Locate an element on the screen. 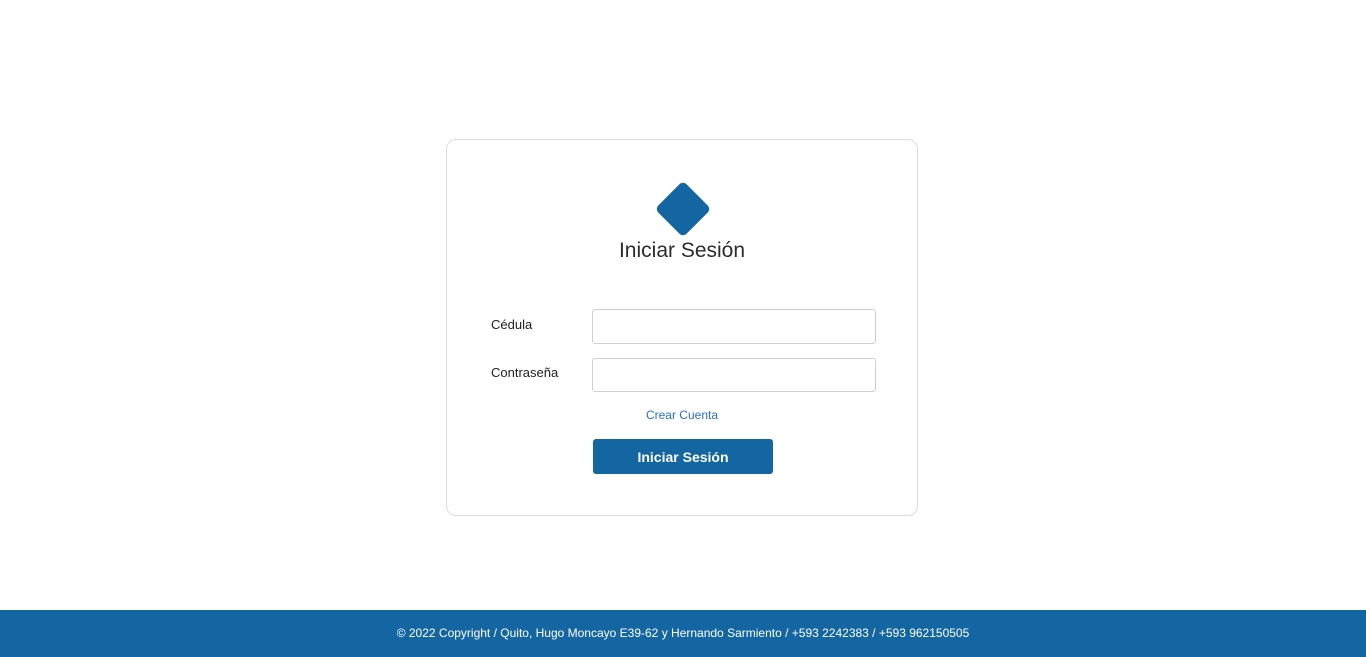  password-label: Contraseña is located at coordinates (525, 372).